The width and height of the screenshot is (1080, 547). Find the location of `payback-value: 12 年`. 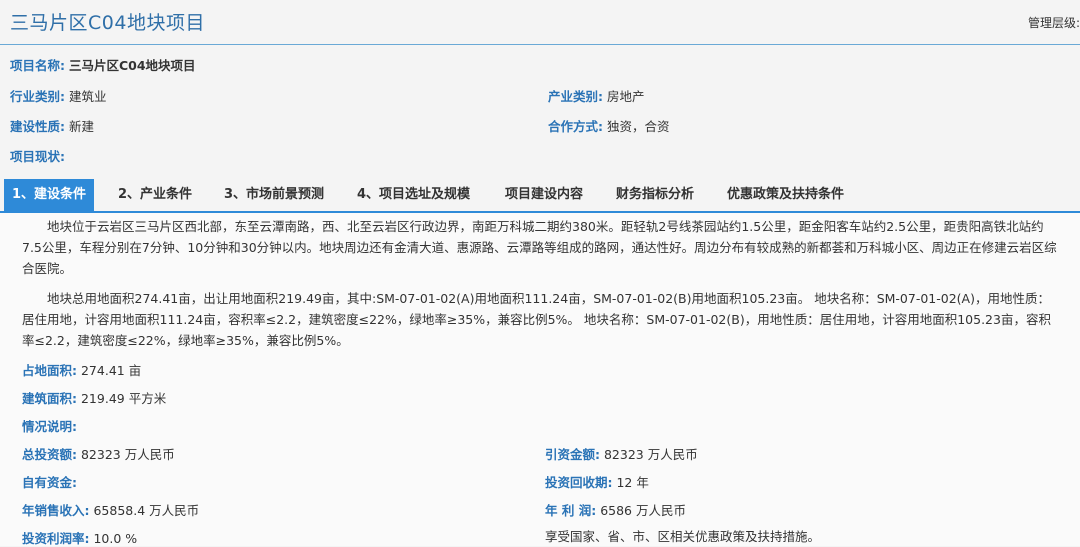

payback-value: 12 年 is located at coordinates (632, 482).